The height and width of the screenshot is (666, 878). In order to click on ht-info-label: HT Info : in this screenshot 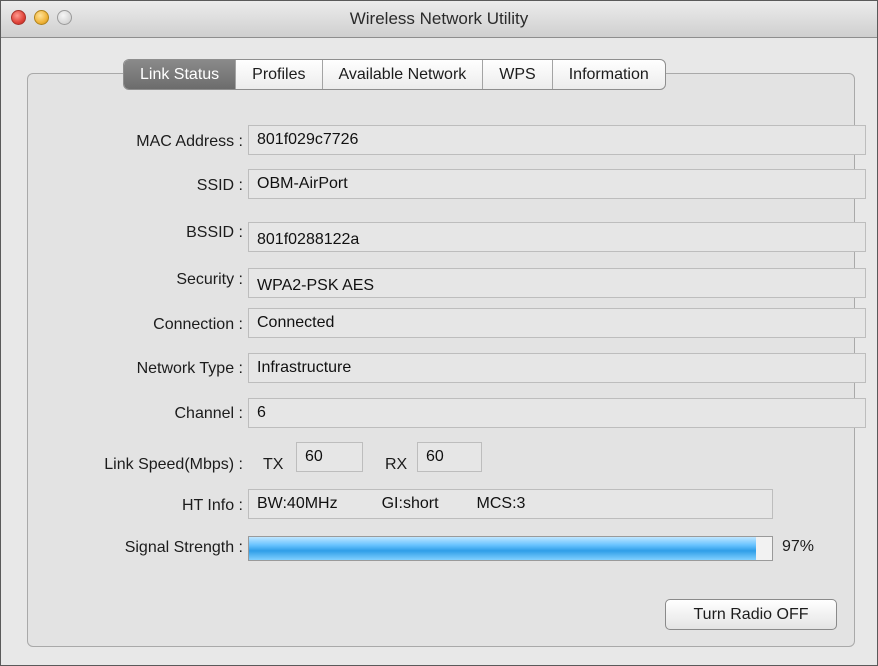, I will do `click(212, 505)`.